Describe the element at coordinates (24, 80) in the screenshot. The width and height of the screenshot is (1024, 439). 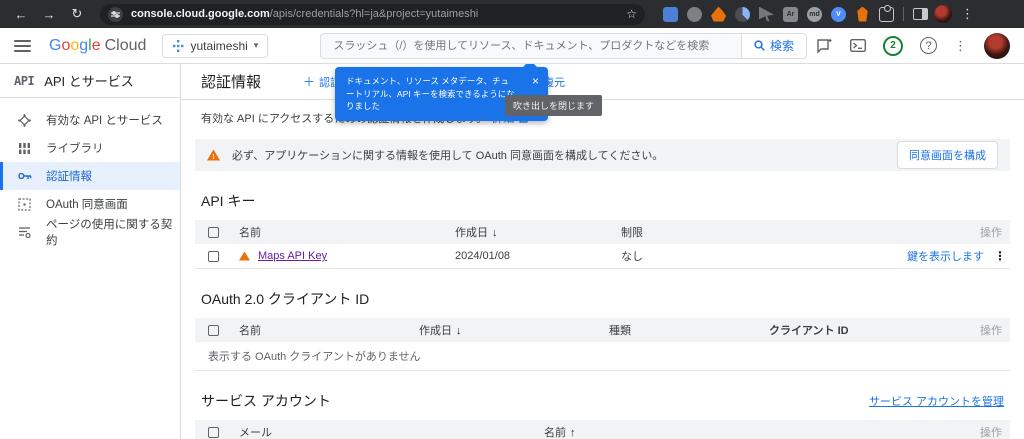
I see `api-service-logo: API` at that location.